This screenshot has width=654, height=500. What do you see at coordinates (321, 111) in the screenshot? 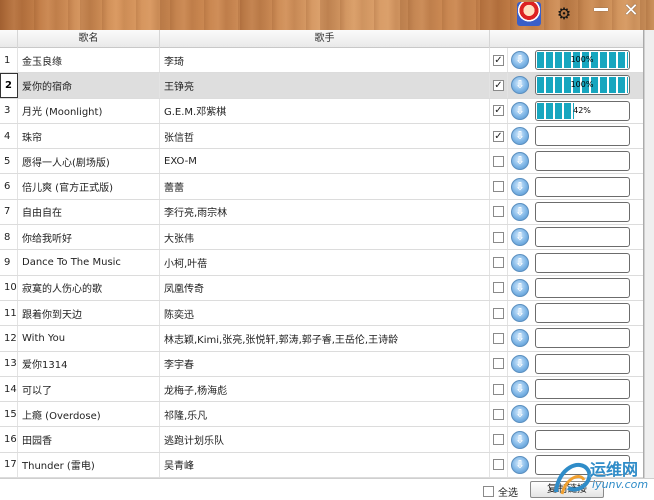
I see `table-row: 3 月光 (Moonlight) G.E.M.邓紫棋 ✓ ⇩ 42%` at bounding box center [321, 111].